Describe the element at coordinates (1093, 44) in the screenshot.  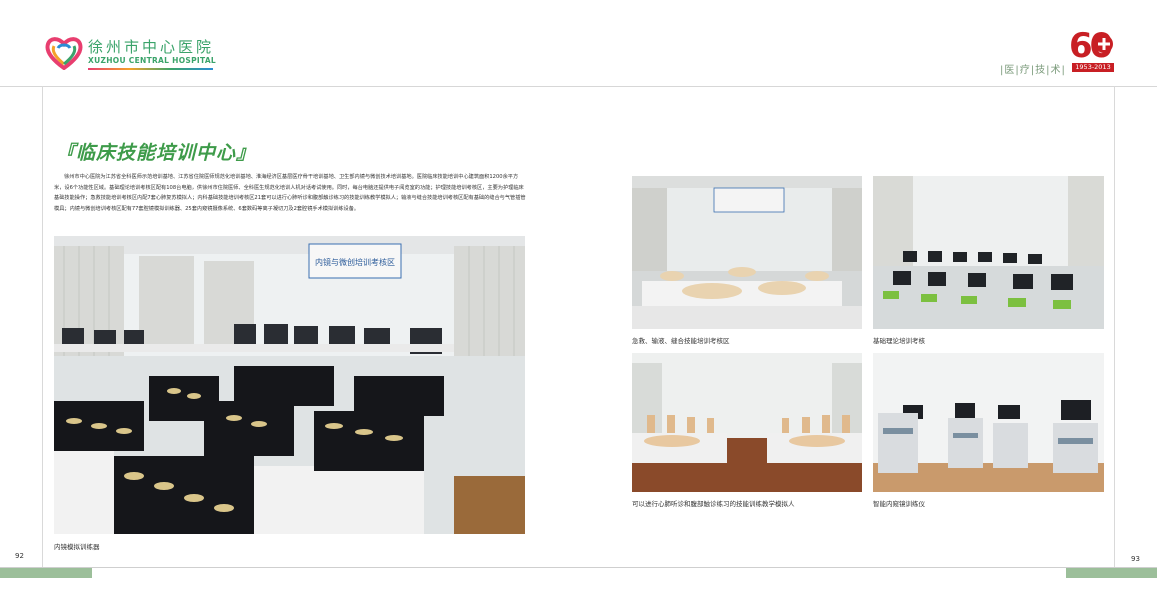
I see `anniversary-60-logo: 60` at that location.